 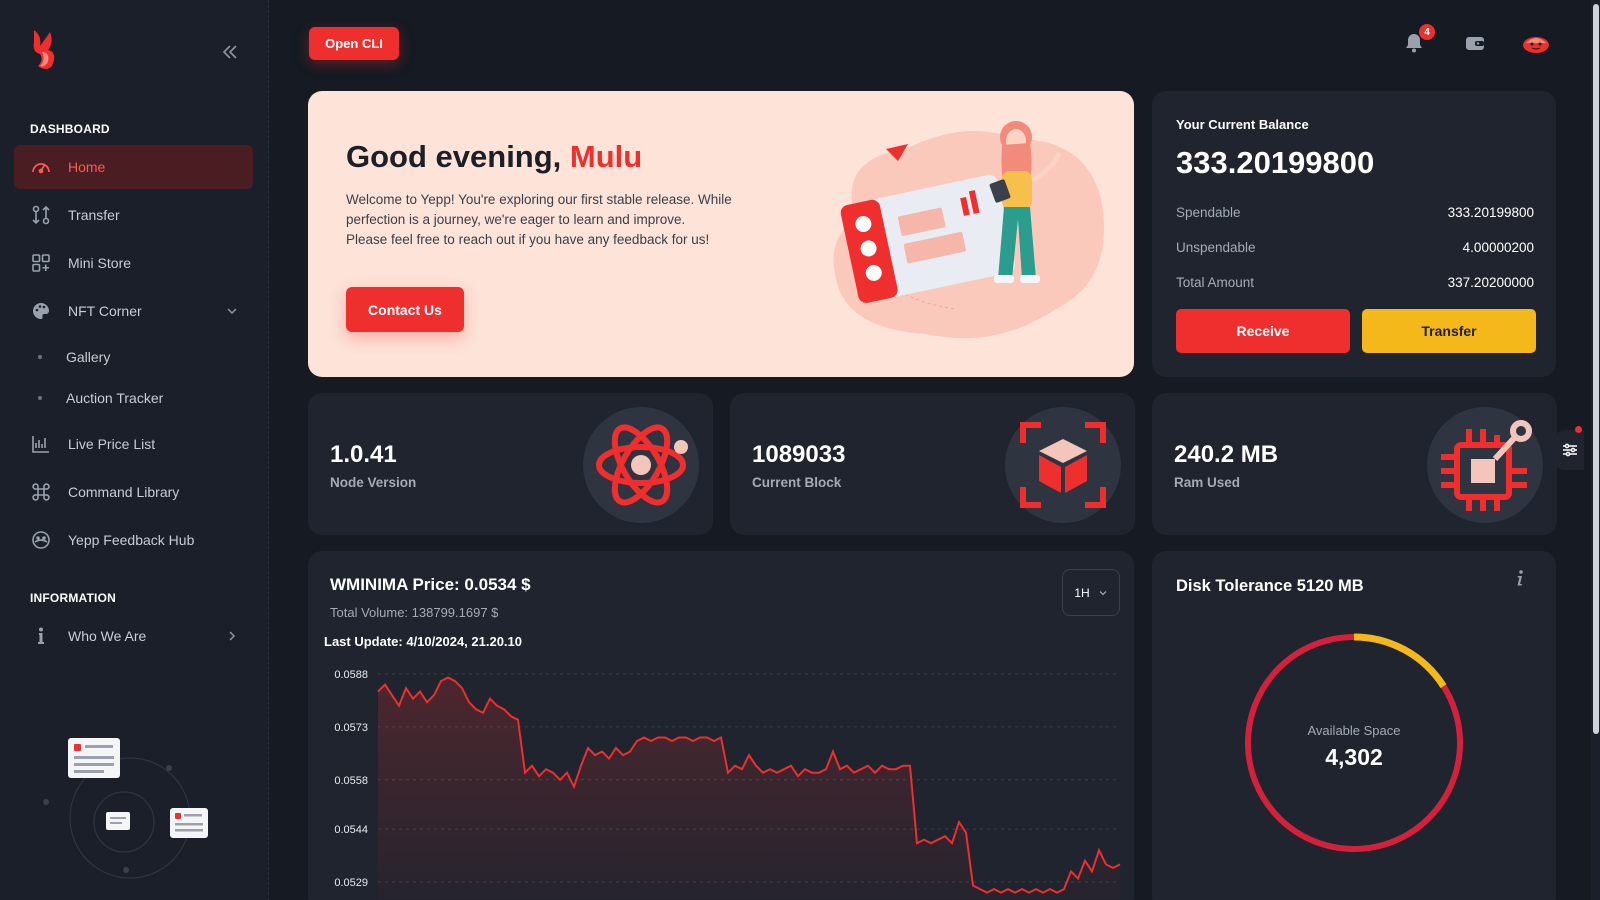 What do you see at coordinates (1570, 448) in the screenshot?
I see `settings-toggle-button` at bounding box center [1570, 448].